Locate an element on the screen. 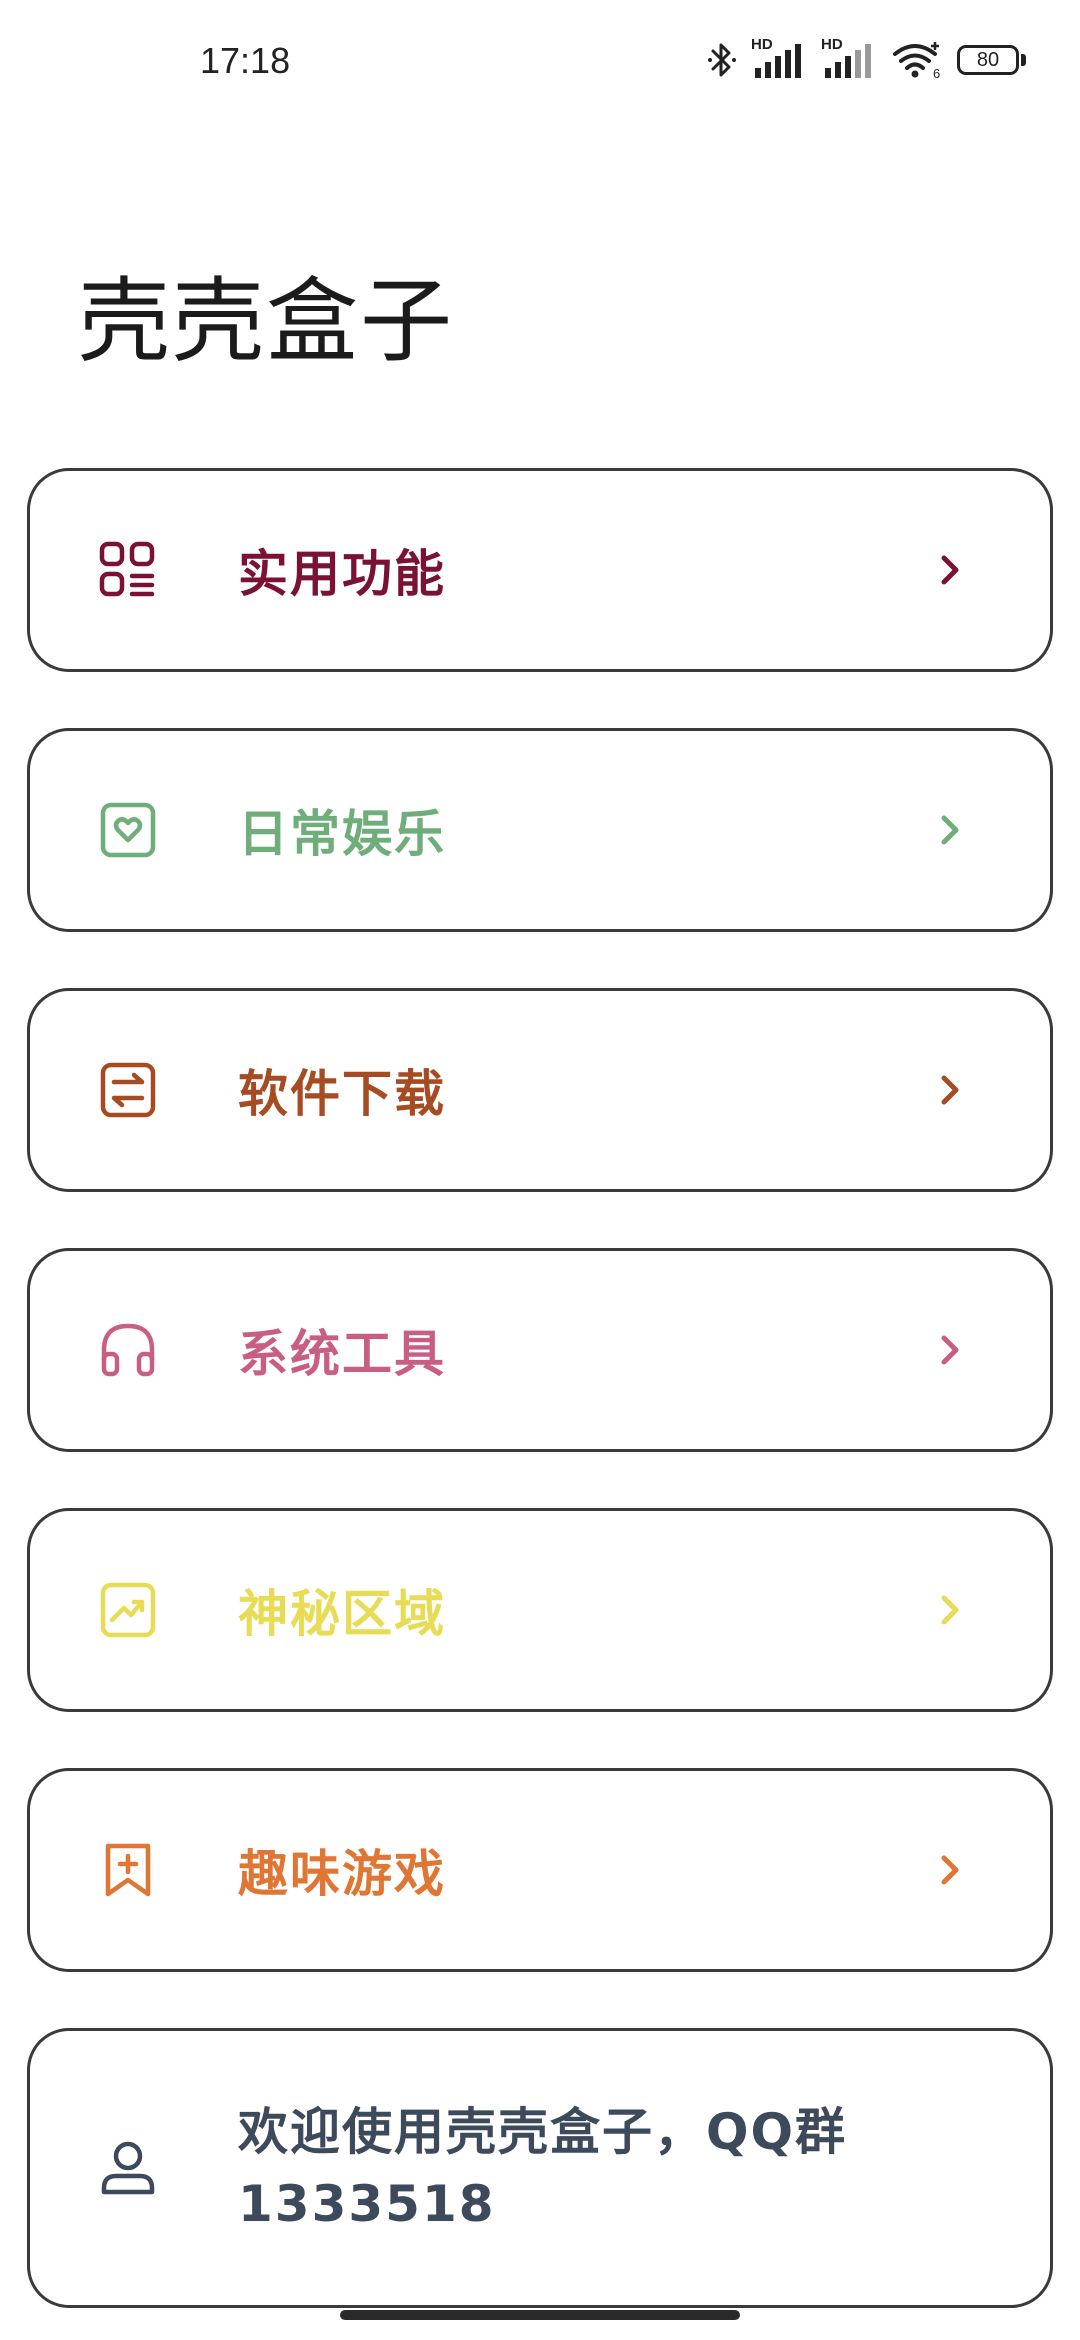  menu-item-label: 实用功能 is located at coordinates (342, 574).